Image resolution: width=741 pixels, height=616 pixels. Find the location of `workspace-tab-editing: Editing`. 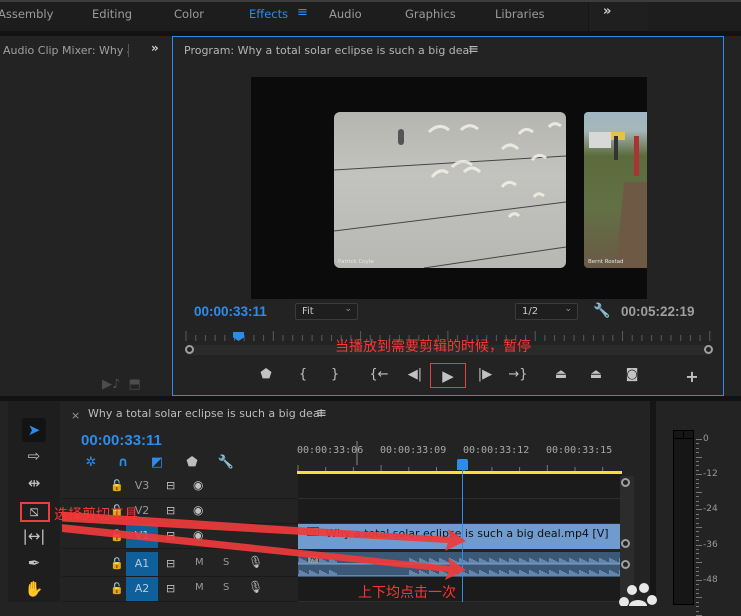

workspace-tab-editing: Editing is located at coordinates (112, 14).